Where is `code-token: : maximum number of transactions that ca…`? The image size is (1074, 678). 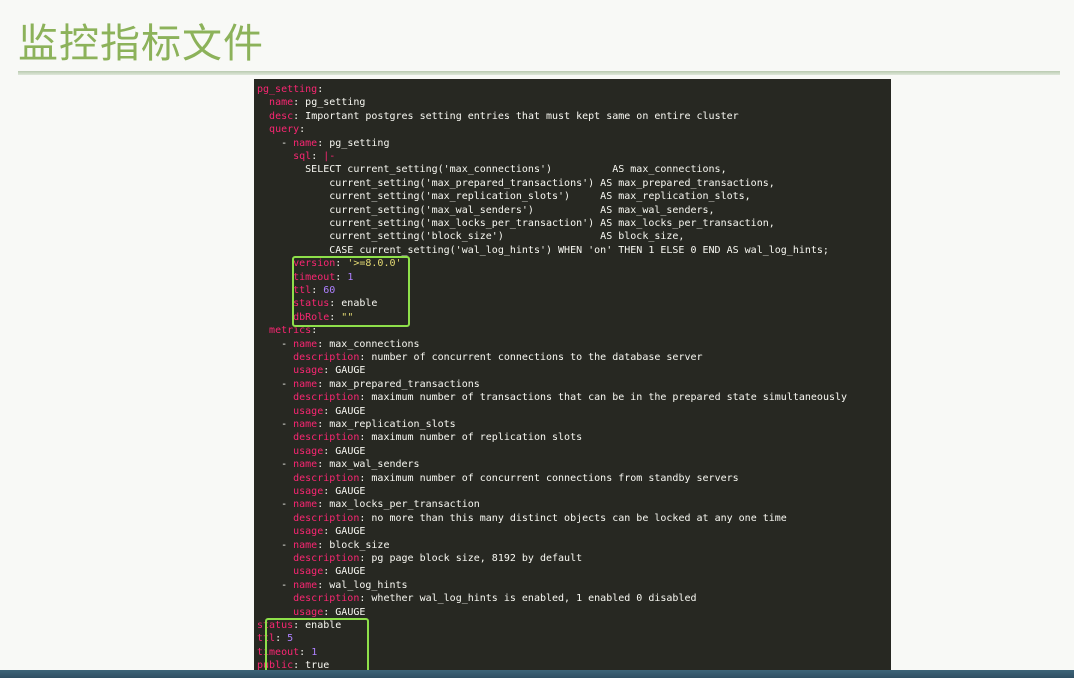
code-token: : maximum number of transactions that ca… is located at coordinates (603, 398).